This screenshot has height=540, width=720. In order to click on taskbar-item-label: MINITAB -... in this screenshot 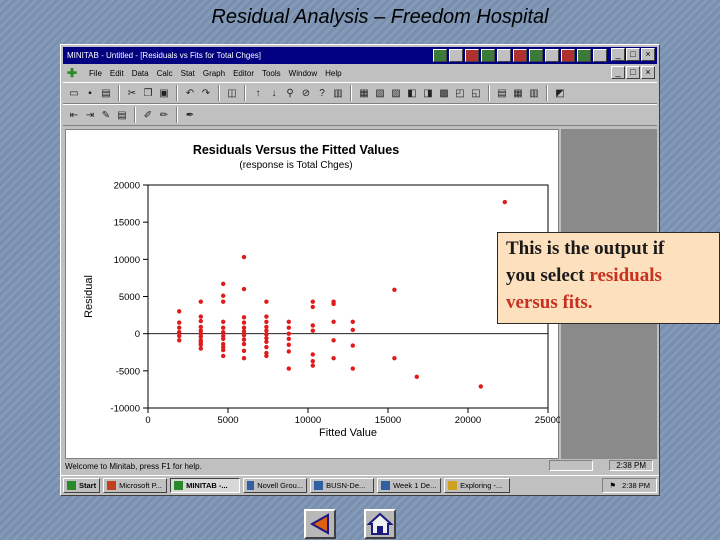, I will do `click(207, 485)`.